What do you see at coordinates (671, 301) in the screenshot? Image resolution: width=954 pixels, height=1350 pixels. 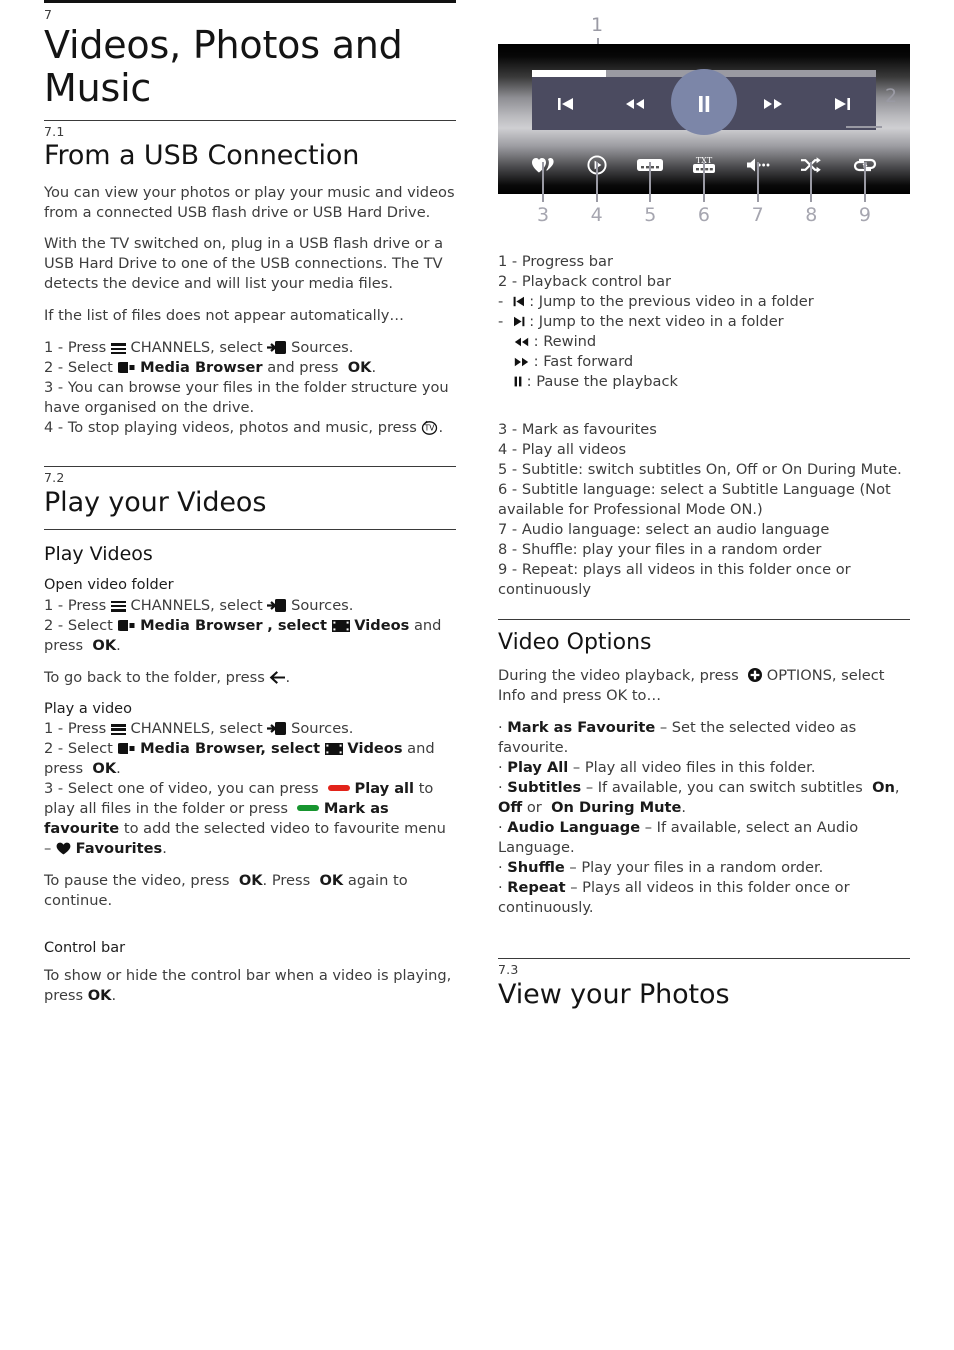 I see `legend-text-prev: : Jump to the previous video in a folder` at bounding box center [671, 301].